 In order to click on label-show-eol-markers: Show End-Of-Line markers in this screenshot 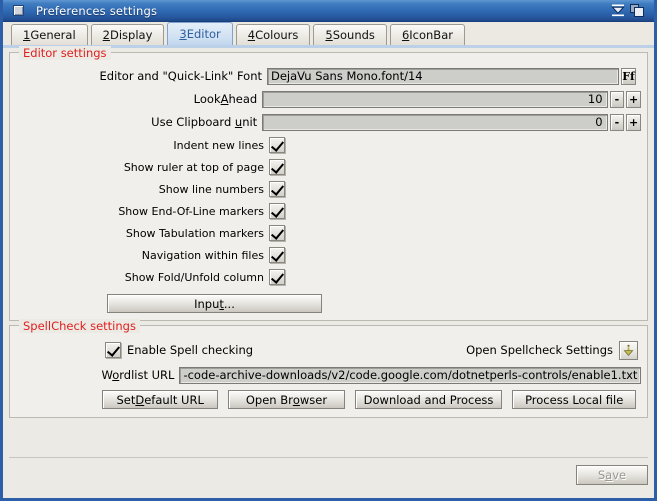, I will do `click(191, 211)`.